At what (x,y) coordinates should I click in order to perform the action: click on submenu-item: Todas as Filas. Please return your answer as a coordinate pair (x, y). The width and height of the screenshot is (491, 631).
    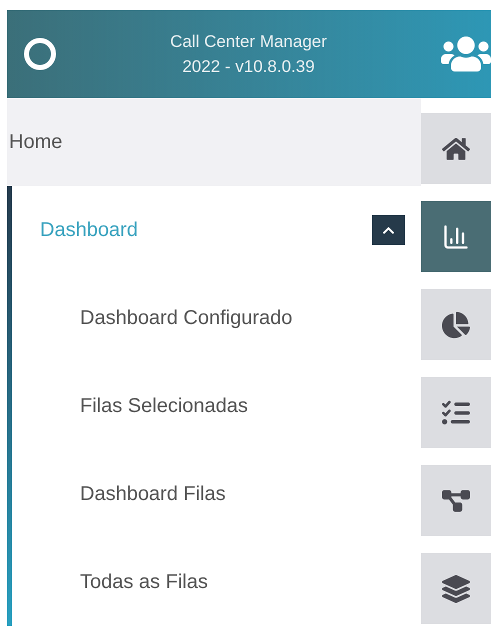
    Looking at the image, I should click on (144, 582).